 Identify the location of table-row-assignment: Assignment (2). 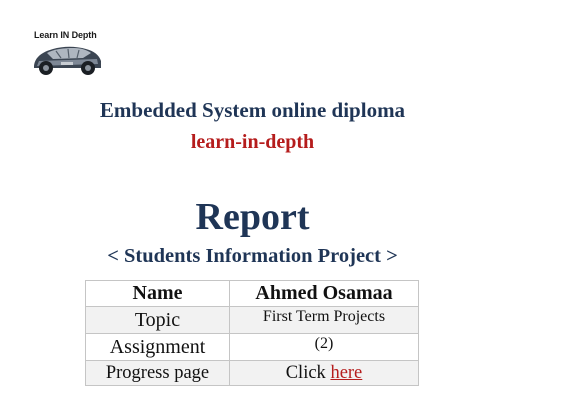
(252, 347).